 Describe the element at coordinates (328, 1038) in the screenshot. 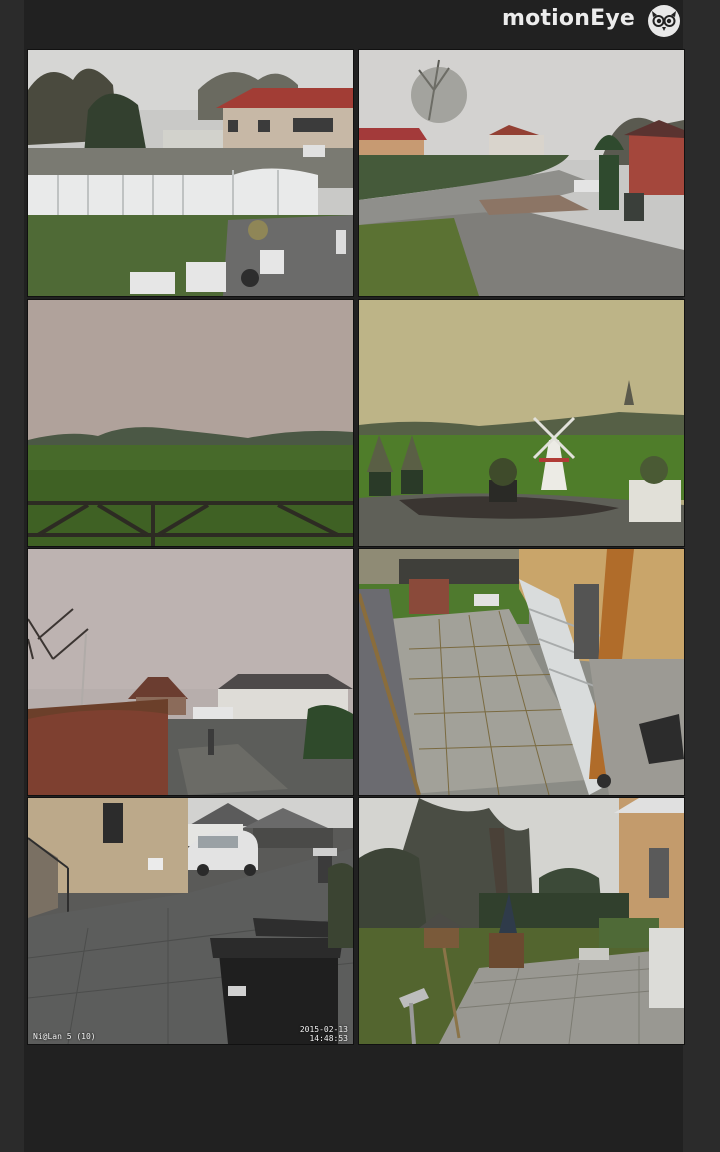

I see `camera-overlay-time: 14:48:53` at that location.